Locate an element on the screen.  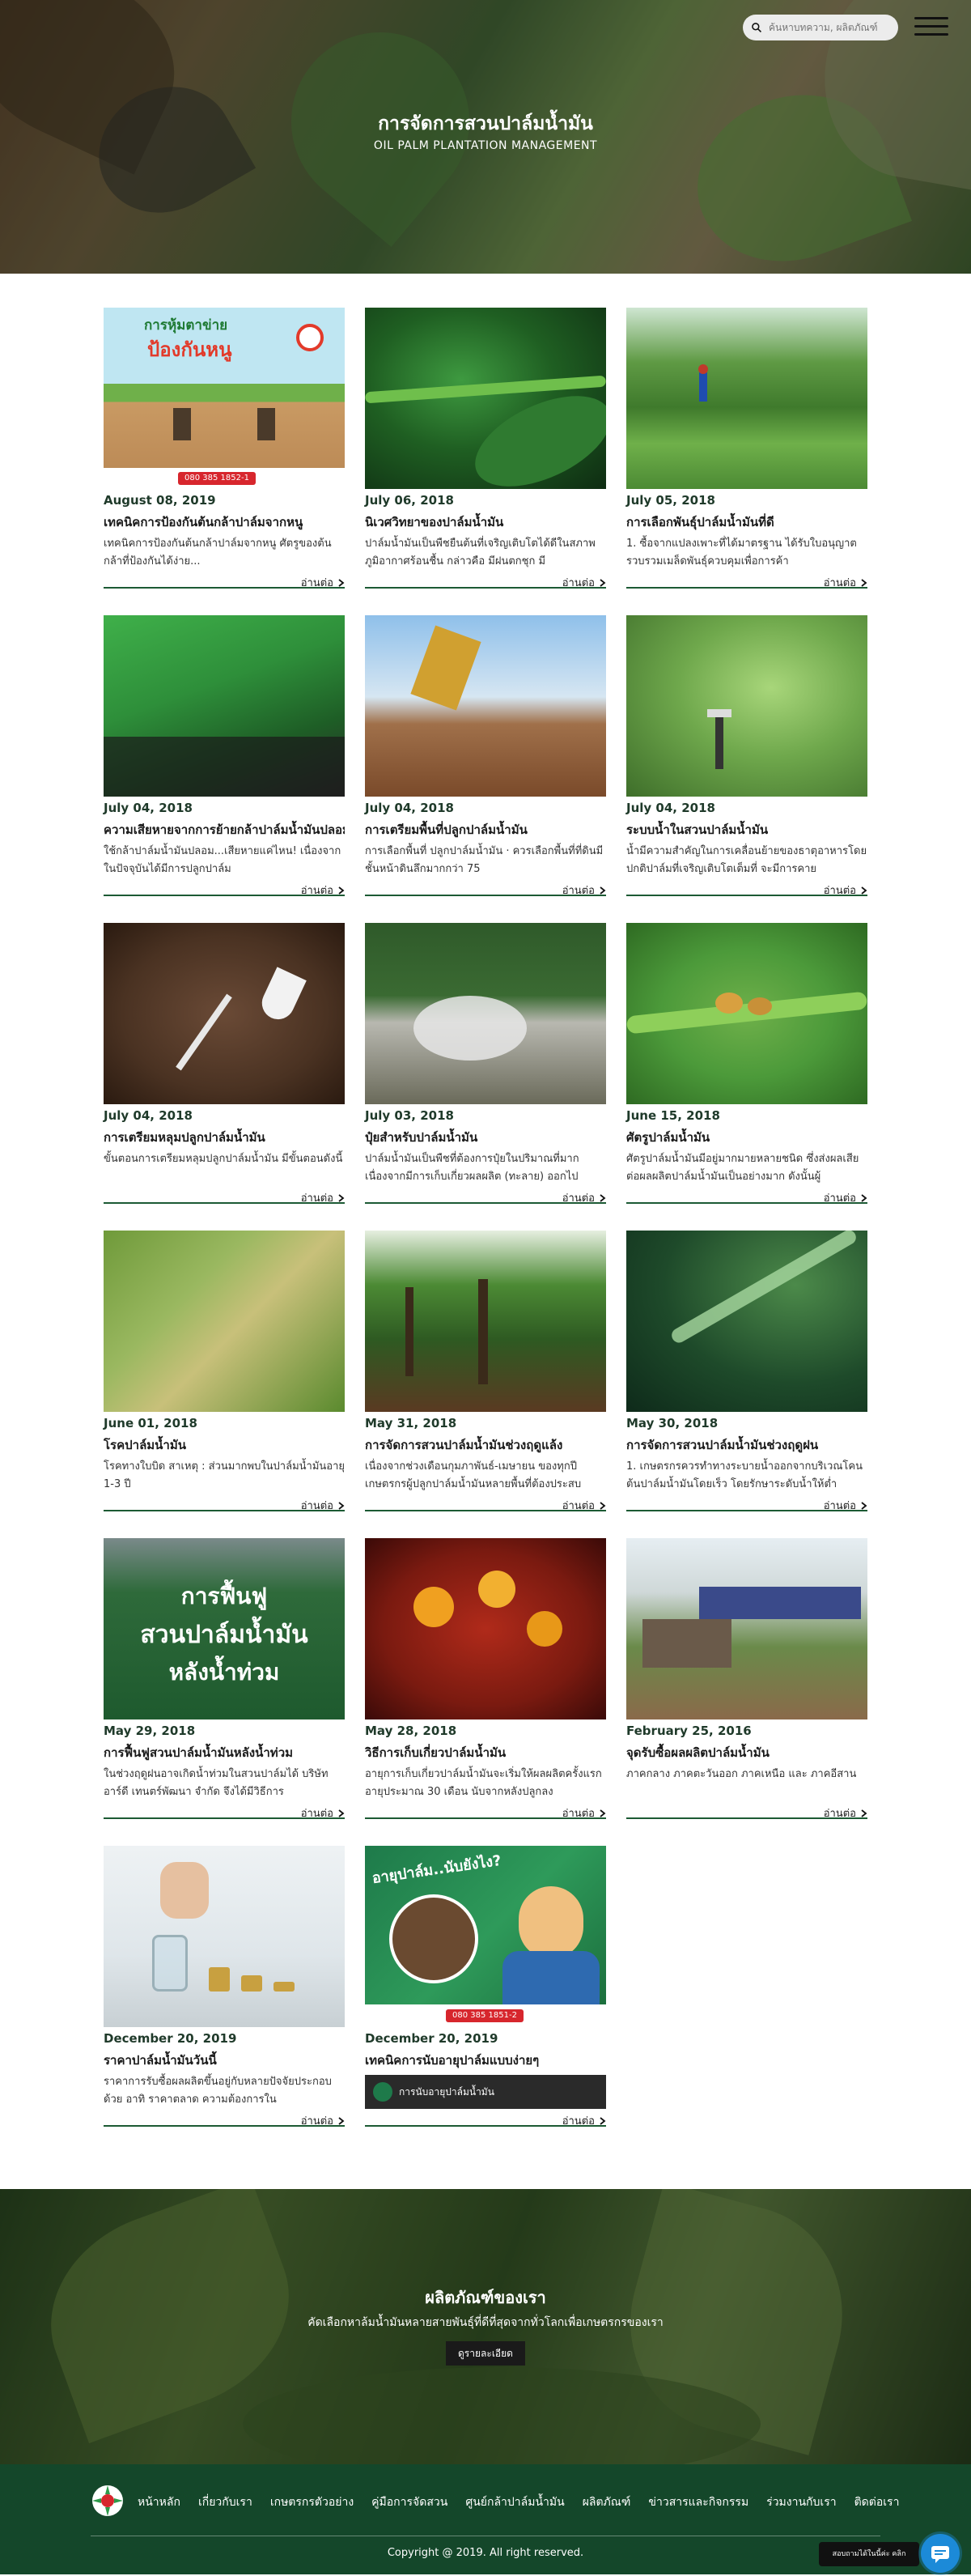
nav-model-farmers: เกษตรกรตัวอย่าง is located at coordinates (312, 2502).